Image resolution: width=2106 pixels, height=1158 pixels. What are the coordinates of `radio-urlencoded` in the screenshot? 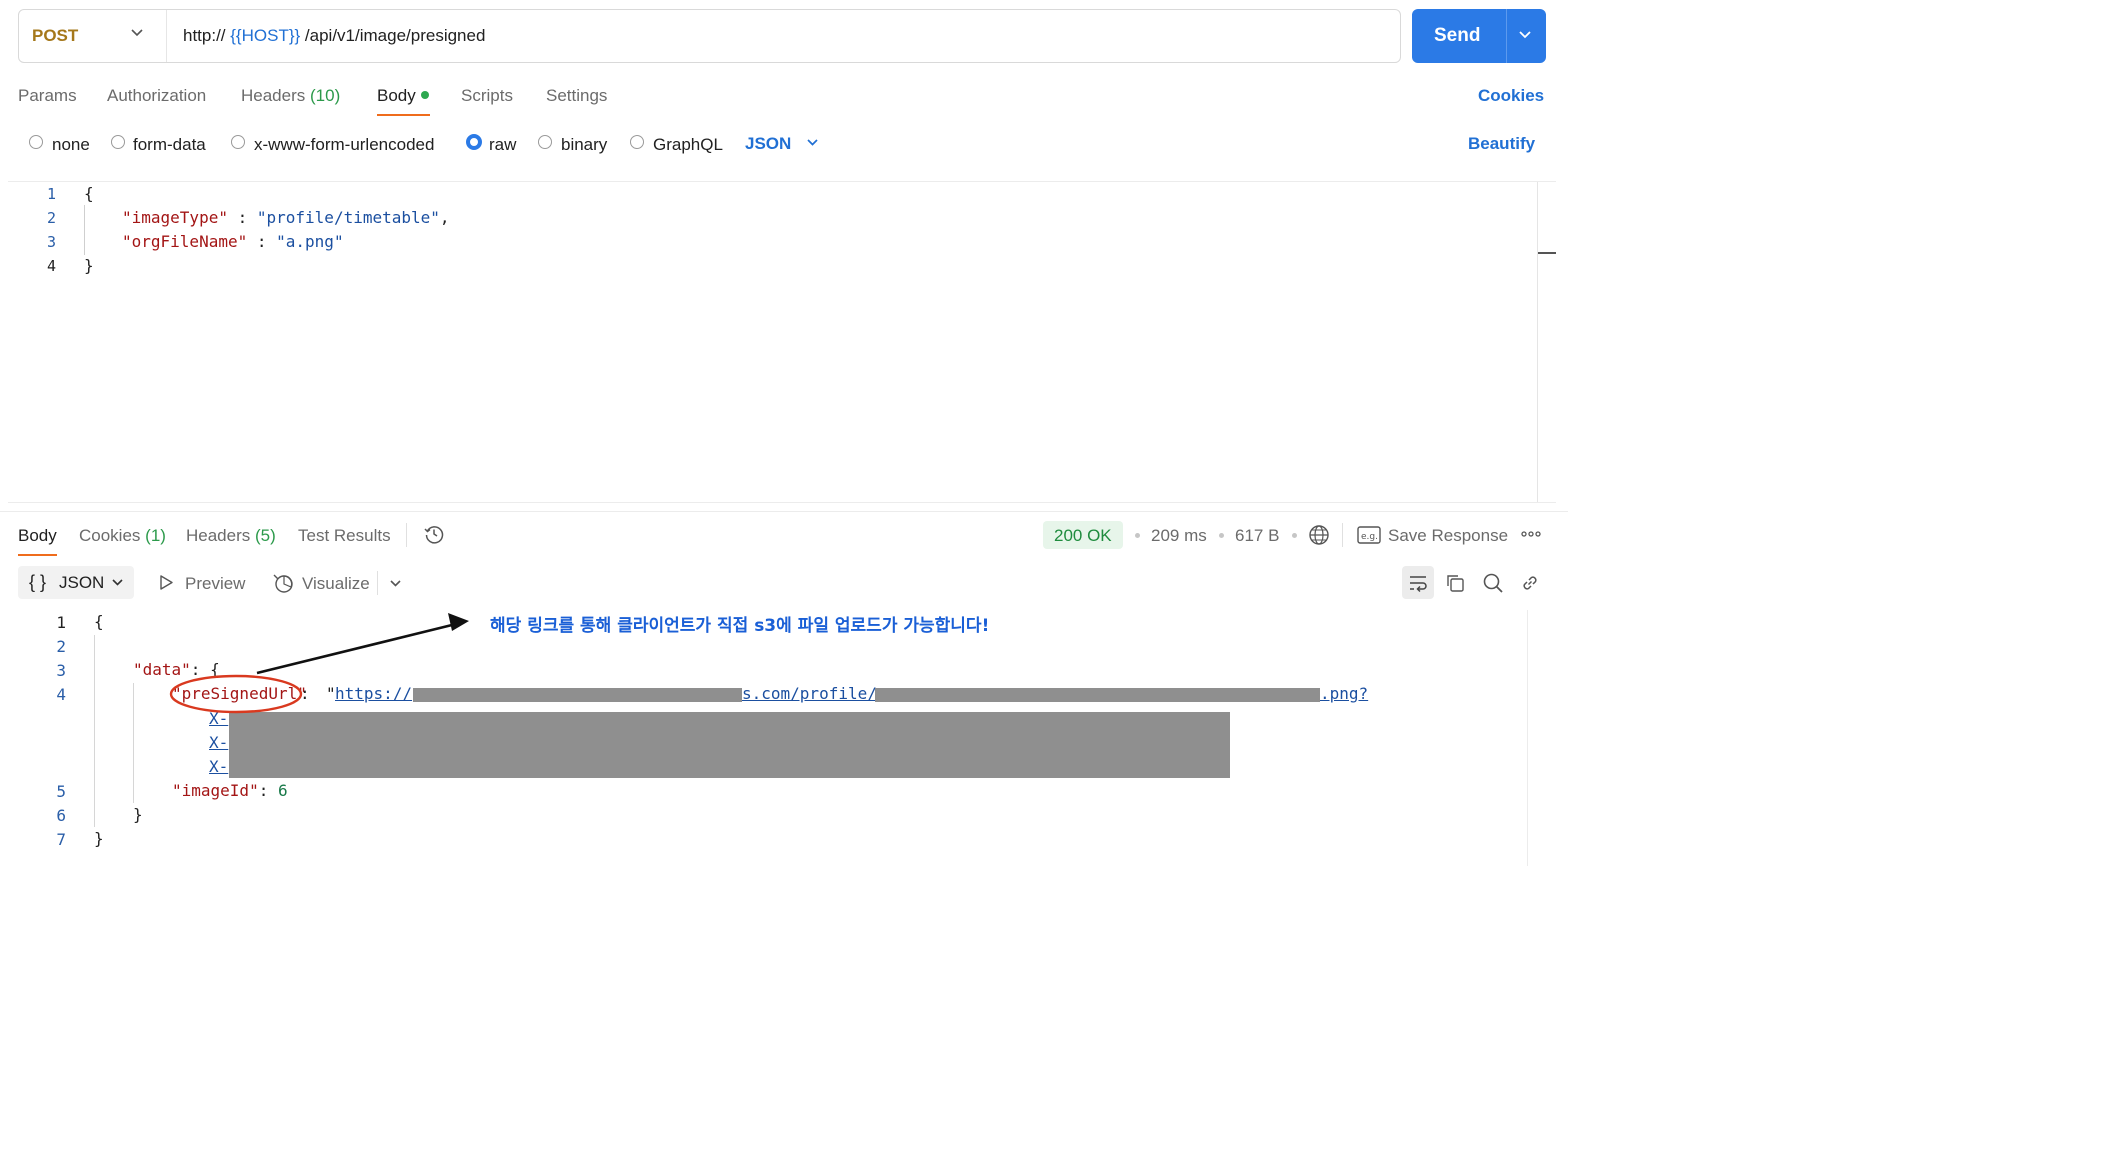 It's located at (238, 142).